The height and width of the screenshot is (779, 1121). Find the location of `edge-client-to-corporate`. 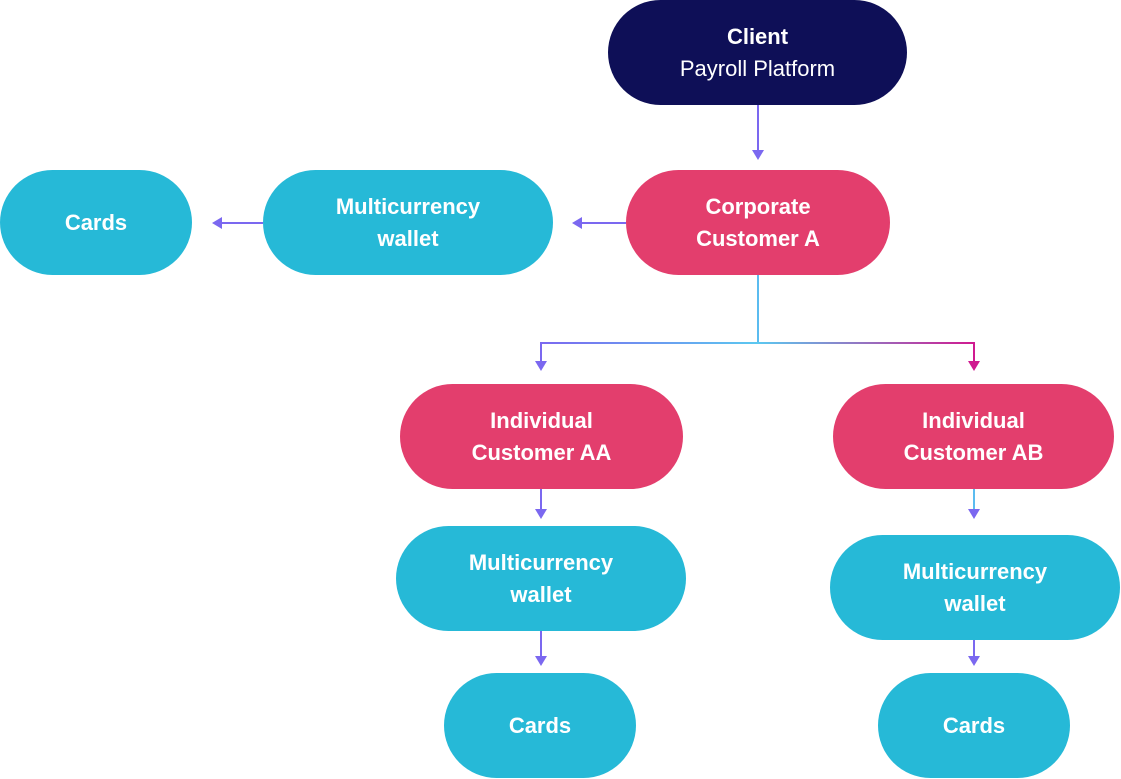

edge-client-to-corporate is located at coordinates (758, 132).